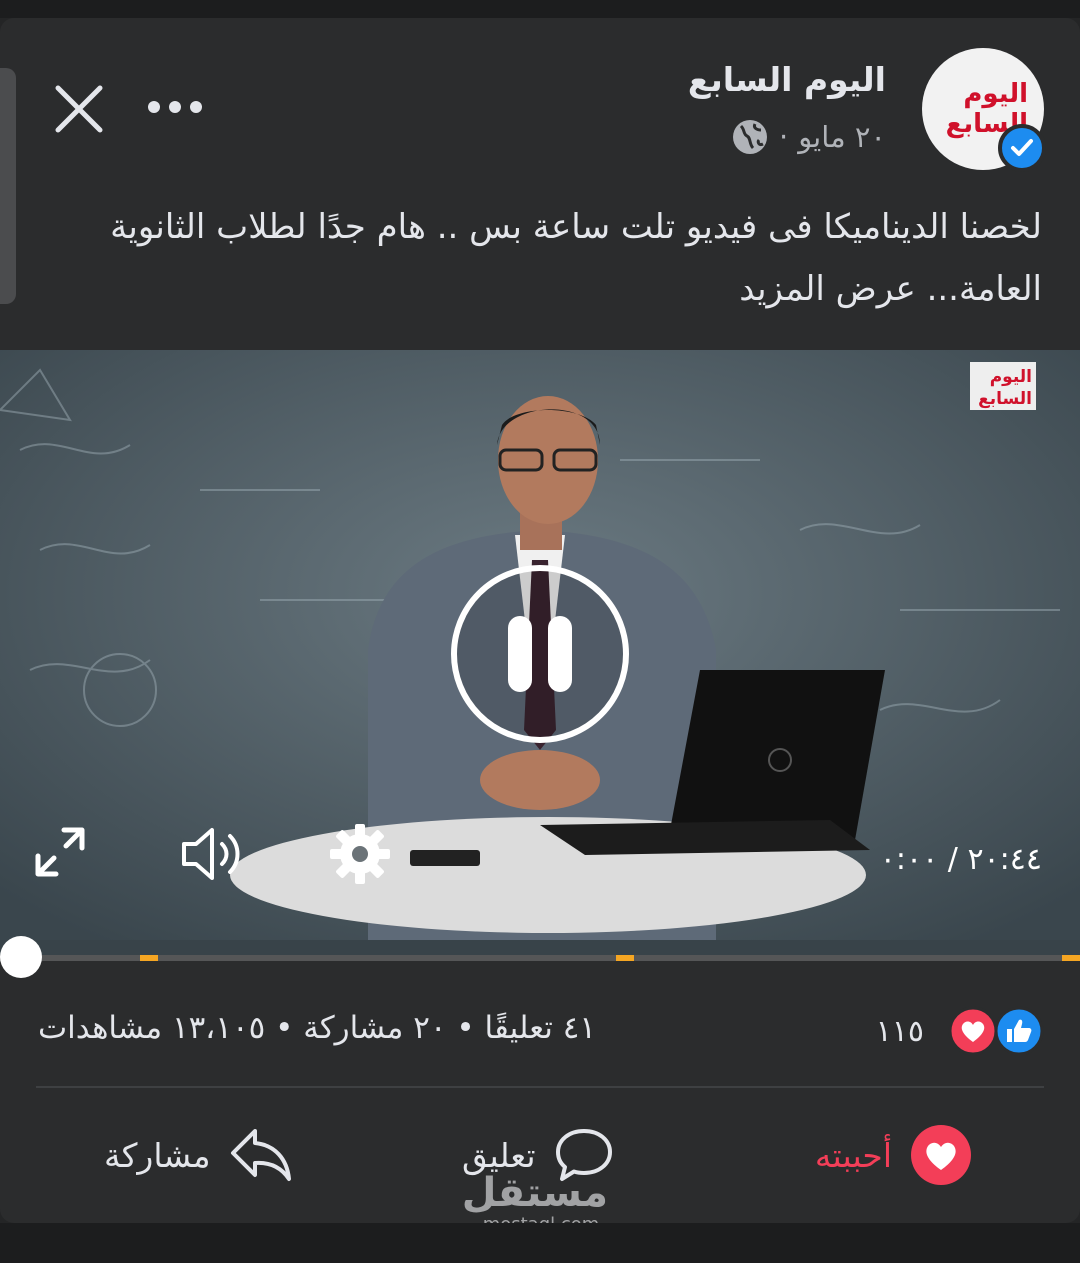 This screenshot has width=1080, height=1263. I want to click on fullscreen-icon, so click(60, 852).